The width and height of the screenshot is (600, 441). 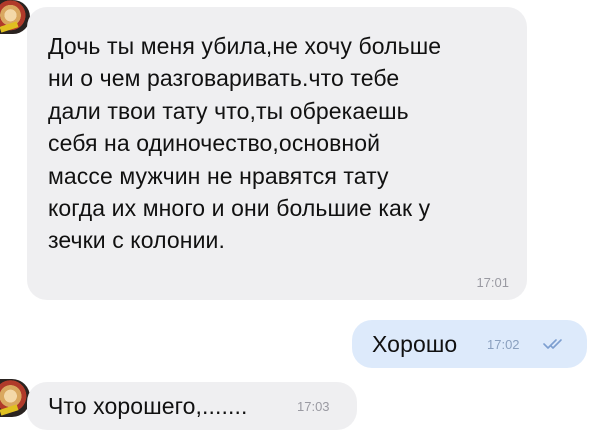 I want to click on incoming-message-bubble: Что хорошего,....... 17:03, so click(x=192, y=406).